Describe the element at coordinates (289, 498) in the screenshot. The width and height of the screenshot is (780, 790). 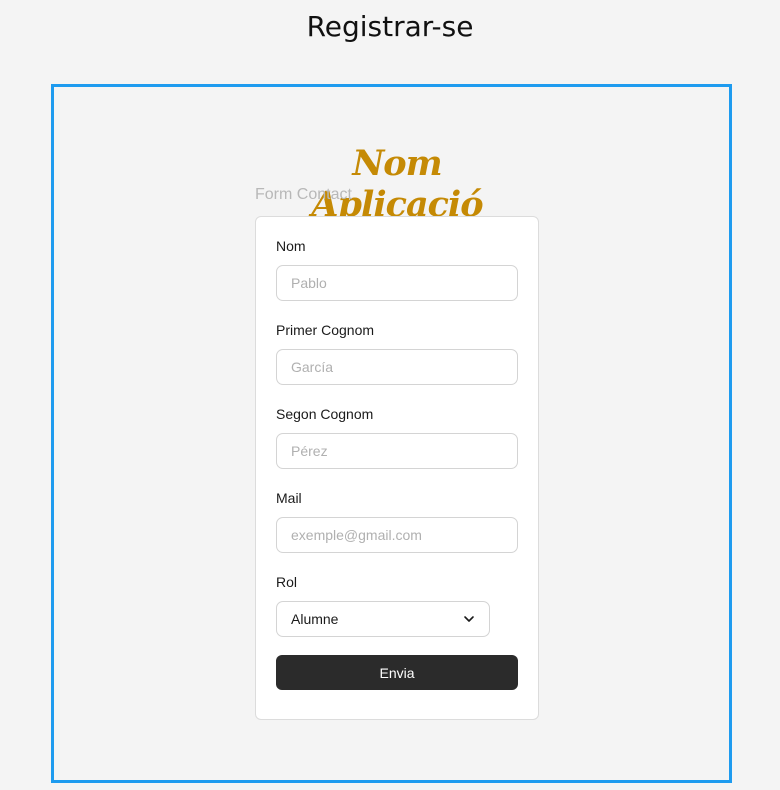
I see `mail-label: Mail` at that location.